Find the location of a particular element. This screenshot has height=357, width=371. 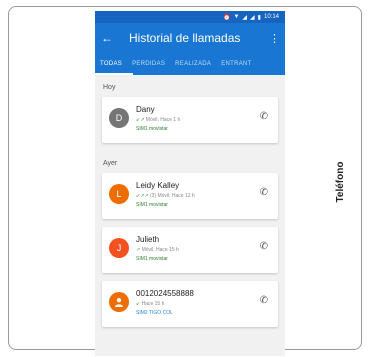

avatar: D is located at coordinates (119, 118).